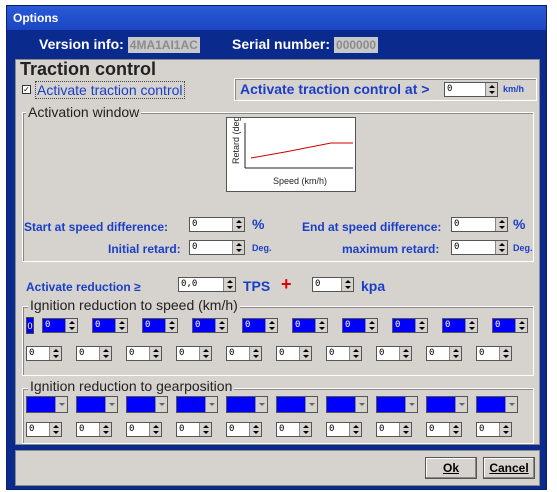  What do you see at coordinates (333, 284) in the screenshot?
I see `kpa-spinner: 0` at bounding box center [333, 284].